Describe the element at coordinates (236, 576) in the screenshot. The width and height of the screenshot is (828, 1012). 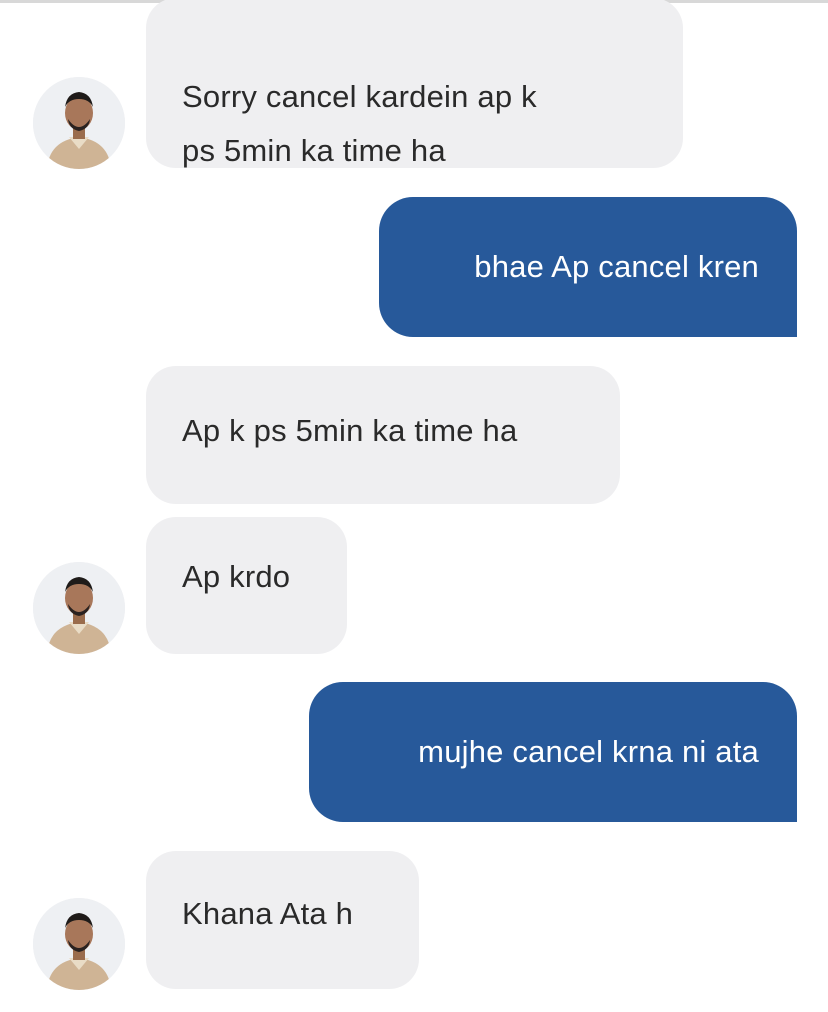
I see `message-text: Ap krdo` at that location.